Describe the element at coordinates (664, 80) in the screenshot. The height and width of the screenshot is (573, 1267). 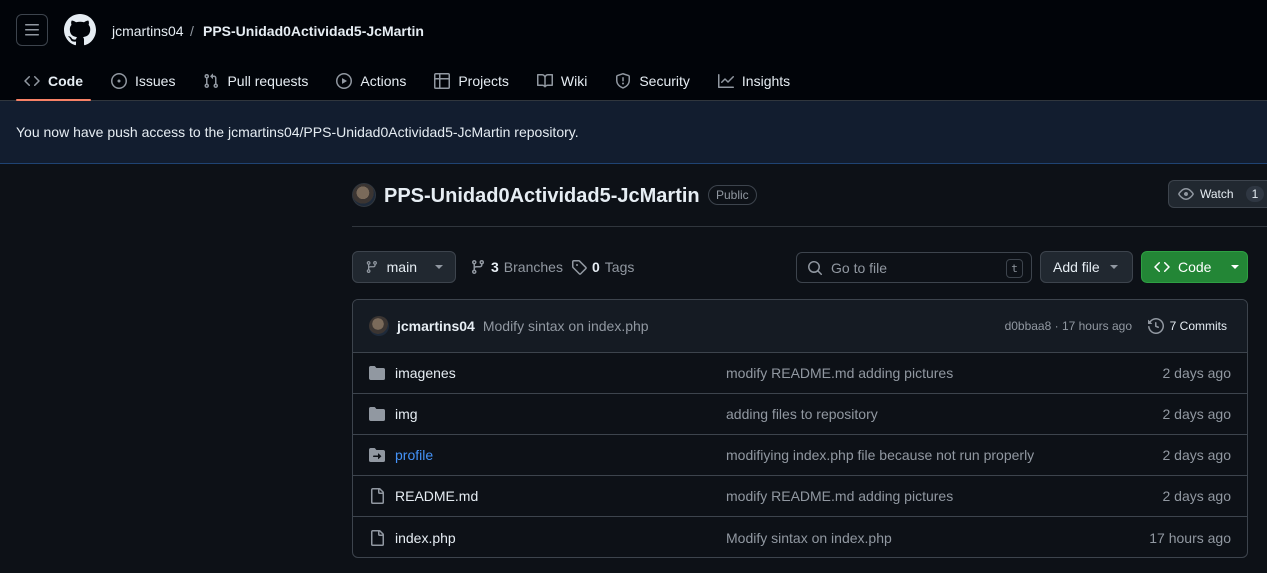
I see `tab-label: Security` at that location.